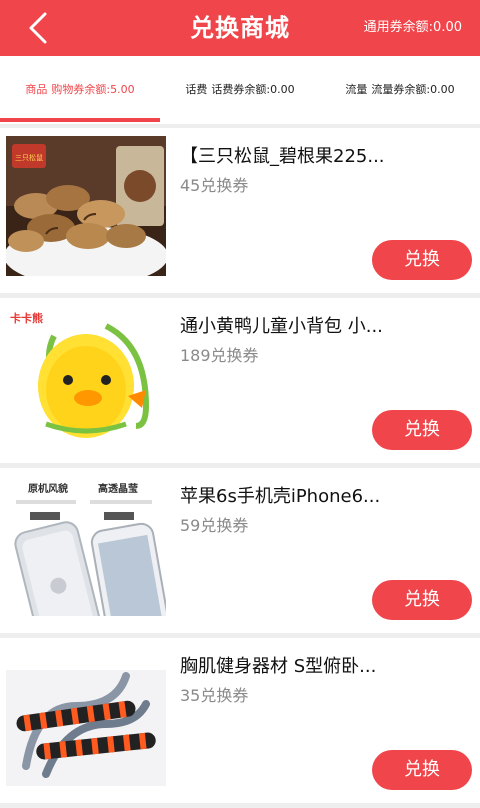 The image size is (480, 808). I want to click on tab-data-traffic: 流量 流量券余额:0.00, so click(400, 90).